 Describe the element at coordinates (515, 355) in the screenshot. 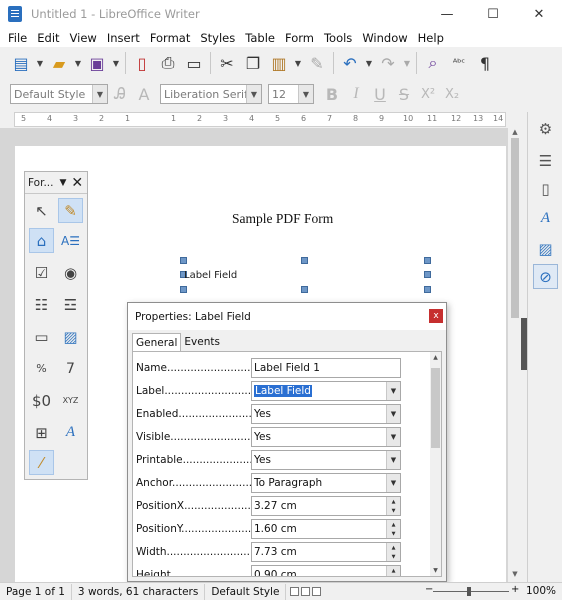

I see `vertical-scrollbar: ▲ ▼` at that location.